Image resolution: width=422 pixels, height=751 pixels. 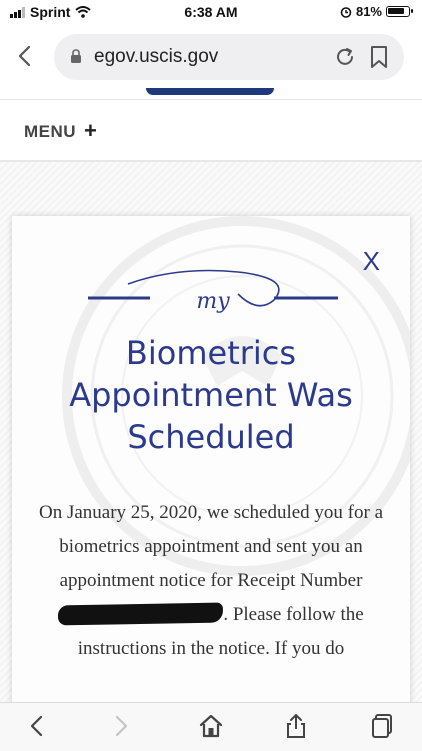 I want to click on modal-title: Biometrics Appointment Was Scheduled, so click(x=211, y=395).